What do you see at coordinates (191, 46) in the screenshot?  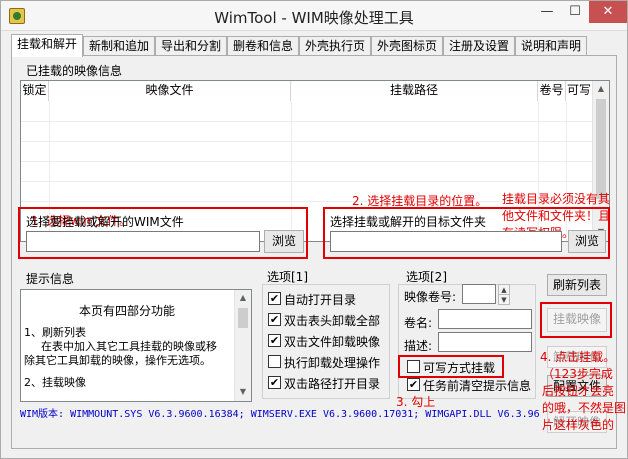 I see `tab-export-split: 导出和分割` at bounding box center [191, 46].